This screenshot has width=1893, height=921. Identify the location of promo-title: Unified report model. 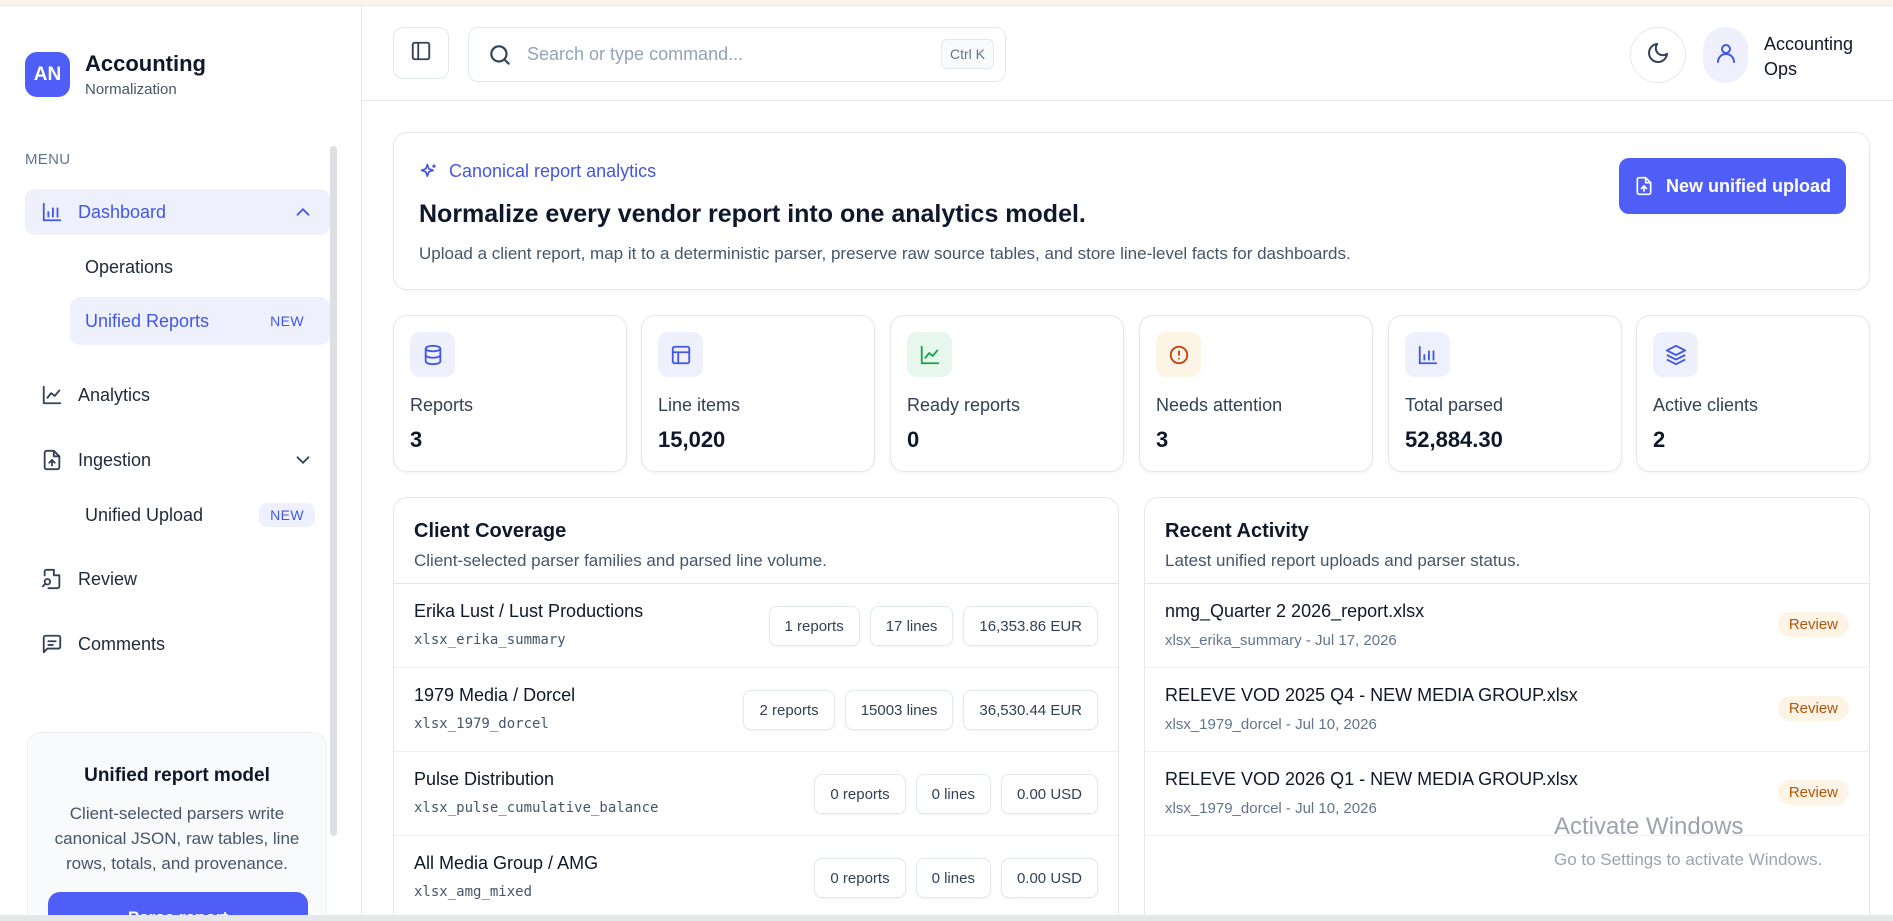
(177, 775).